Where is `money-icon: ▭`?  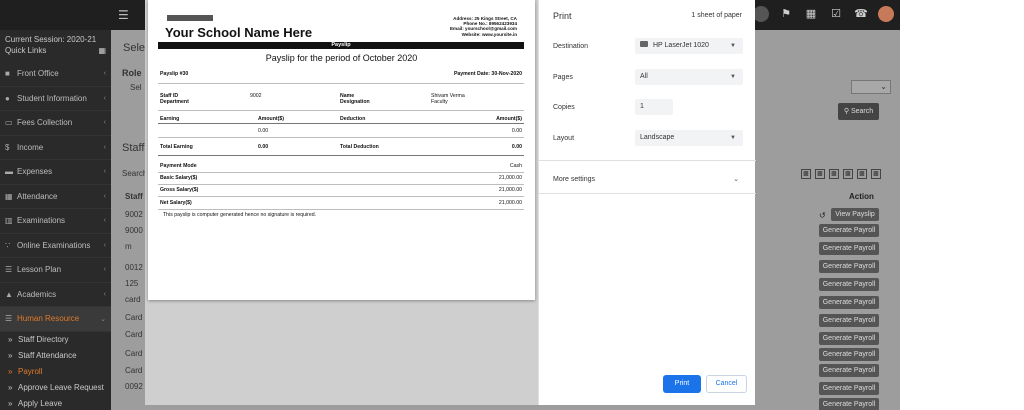 money-icon: ▭ is located at coordinates (9, 123).